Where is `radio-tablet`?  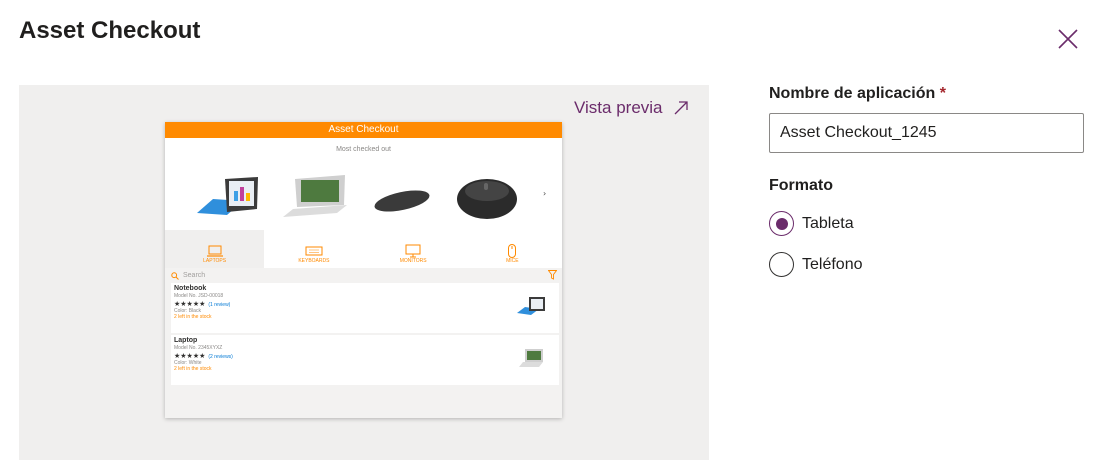 radio-tablet is located at coordinates (781, 223).